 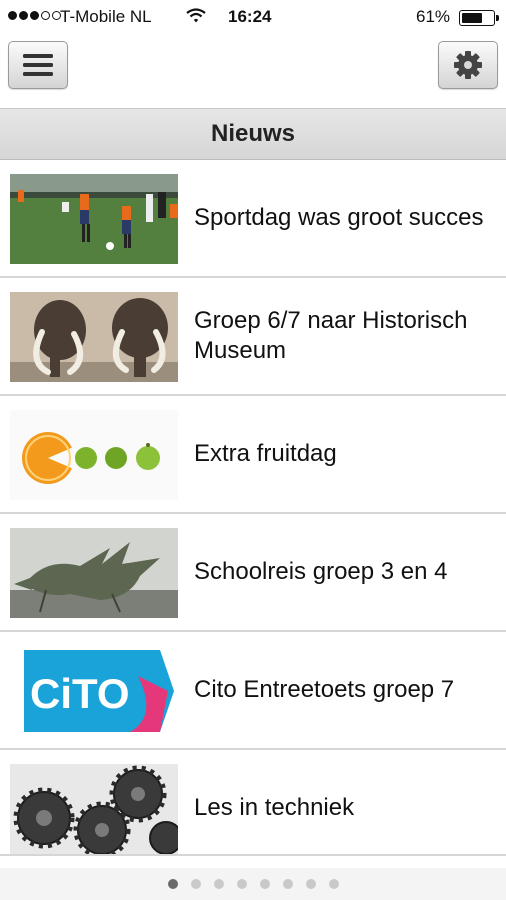 I want to click on toolbar, so click(x=253, y=71).